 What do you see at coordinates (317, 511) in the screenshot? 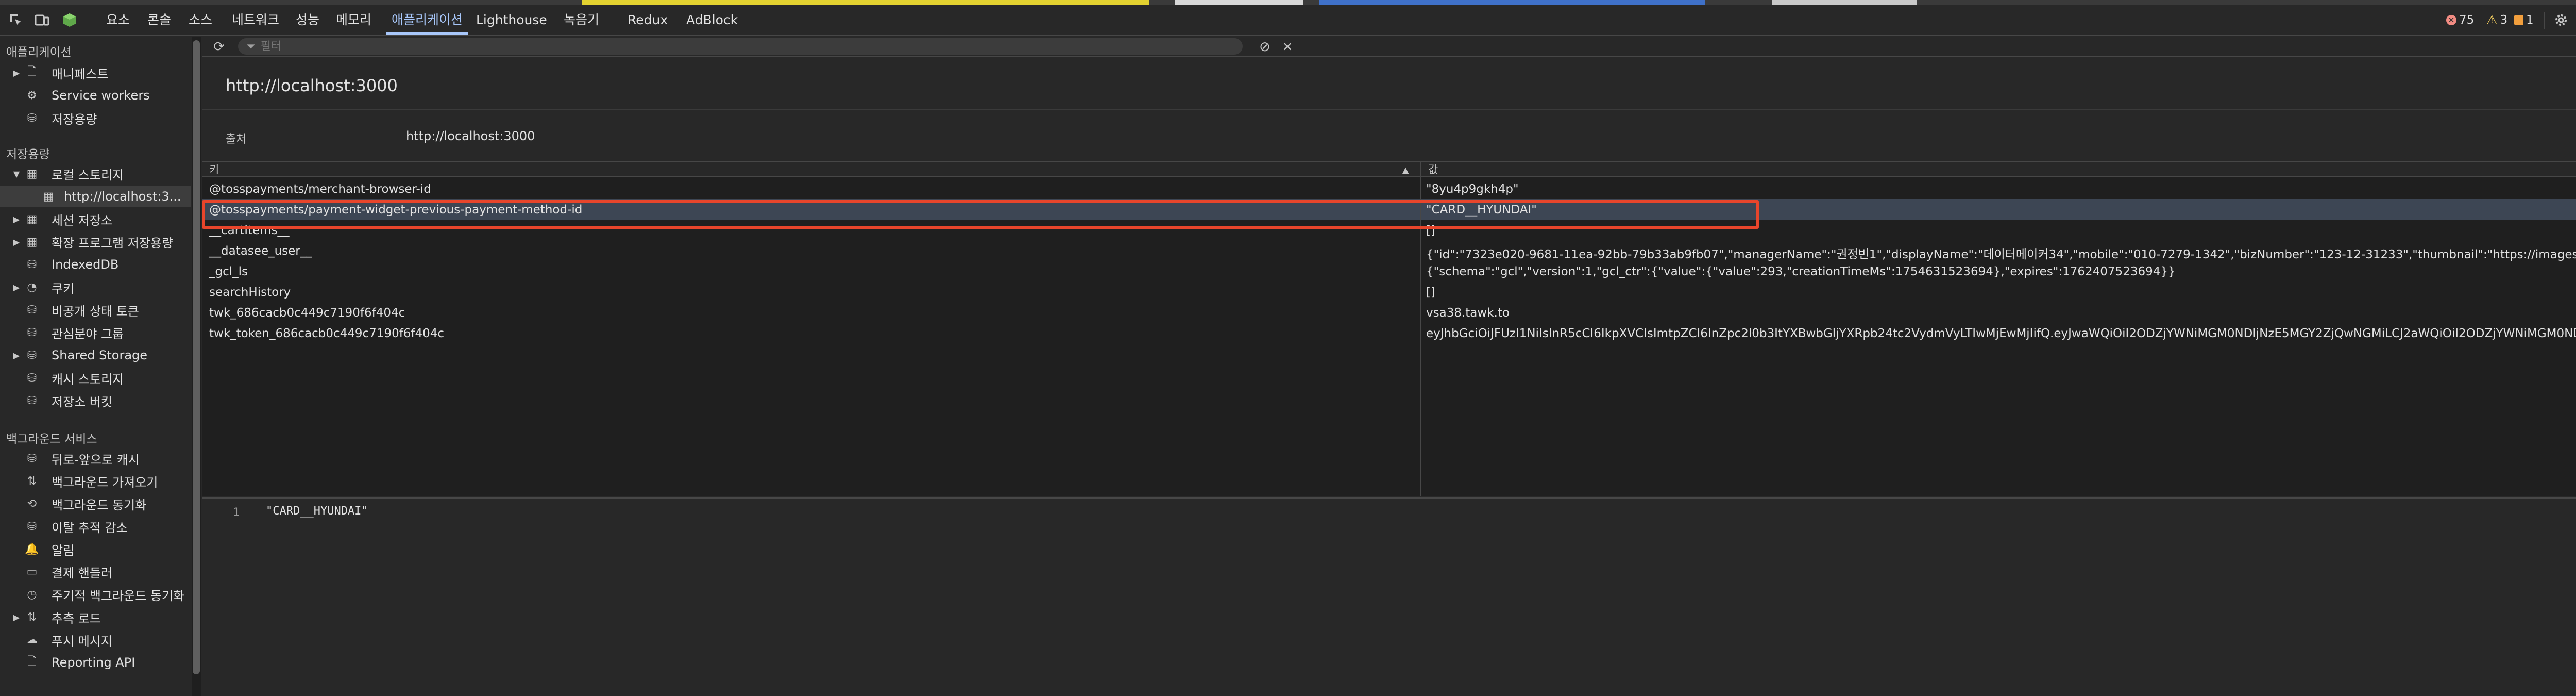
I see `preview-value-text: "CARD__HYUNDAI"` at bounding box center [317, 511].